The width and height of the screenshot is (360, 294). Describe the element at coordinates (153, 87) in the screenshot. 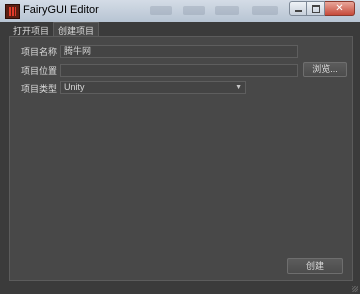

I see `project-type-select: Unity ▼` at that location.